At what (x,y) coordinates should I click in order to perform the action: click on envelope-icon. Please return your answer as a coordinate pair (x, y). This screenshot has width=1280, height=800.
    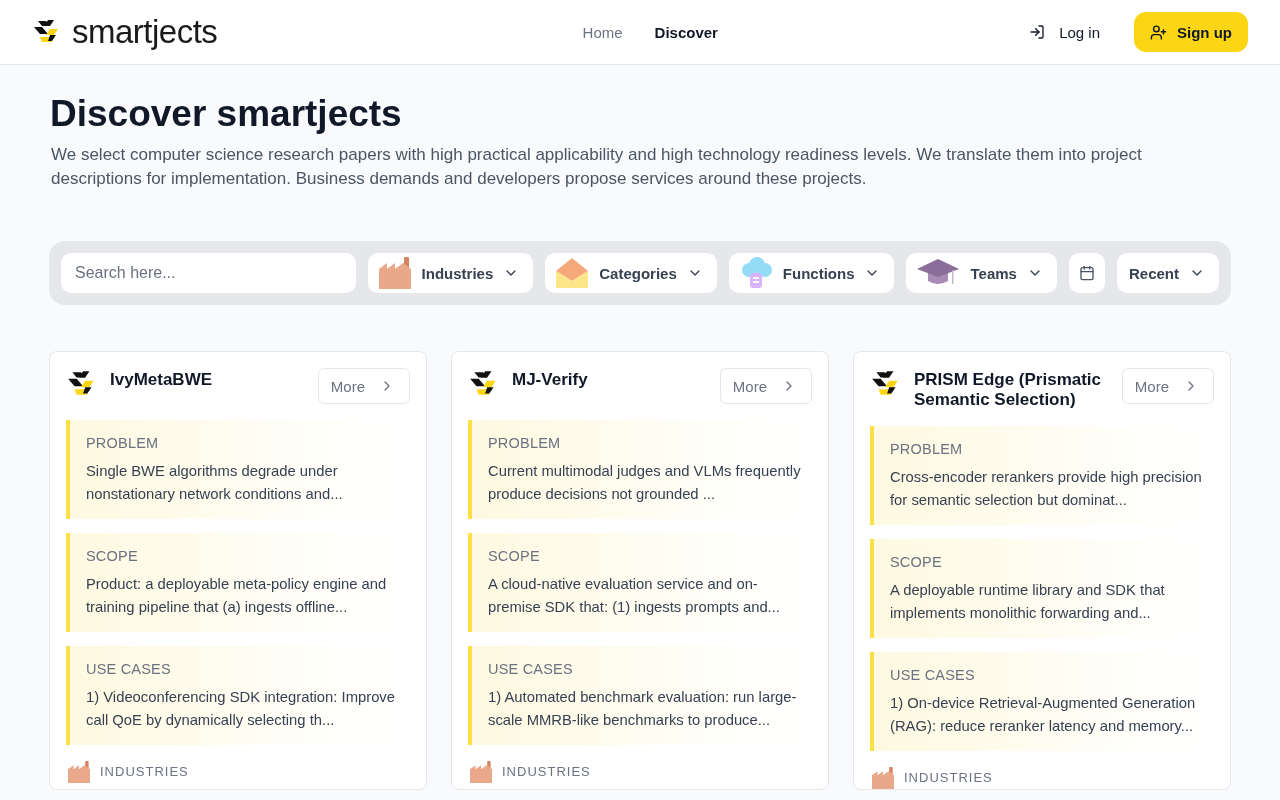
    Looking at the image, I should click on (572, 273).